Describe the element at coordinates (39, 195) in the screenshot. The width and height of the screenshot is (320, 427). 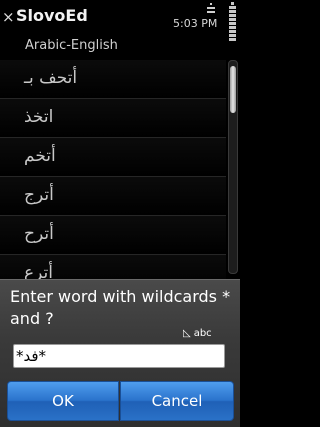
I see `list-item-label: أترج` at that location.